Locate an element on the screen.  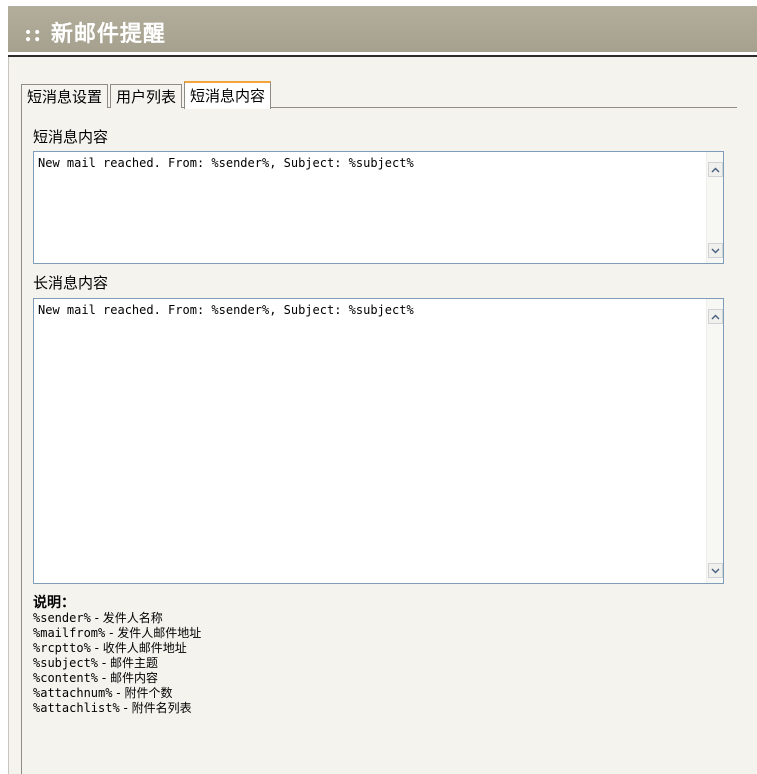
long-message-scrollbar is located at coordinates (714, 441).